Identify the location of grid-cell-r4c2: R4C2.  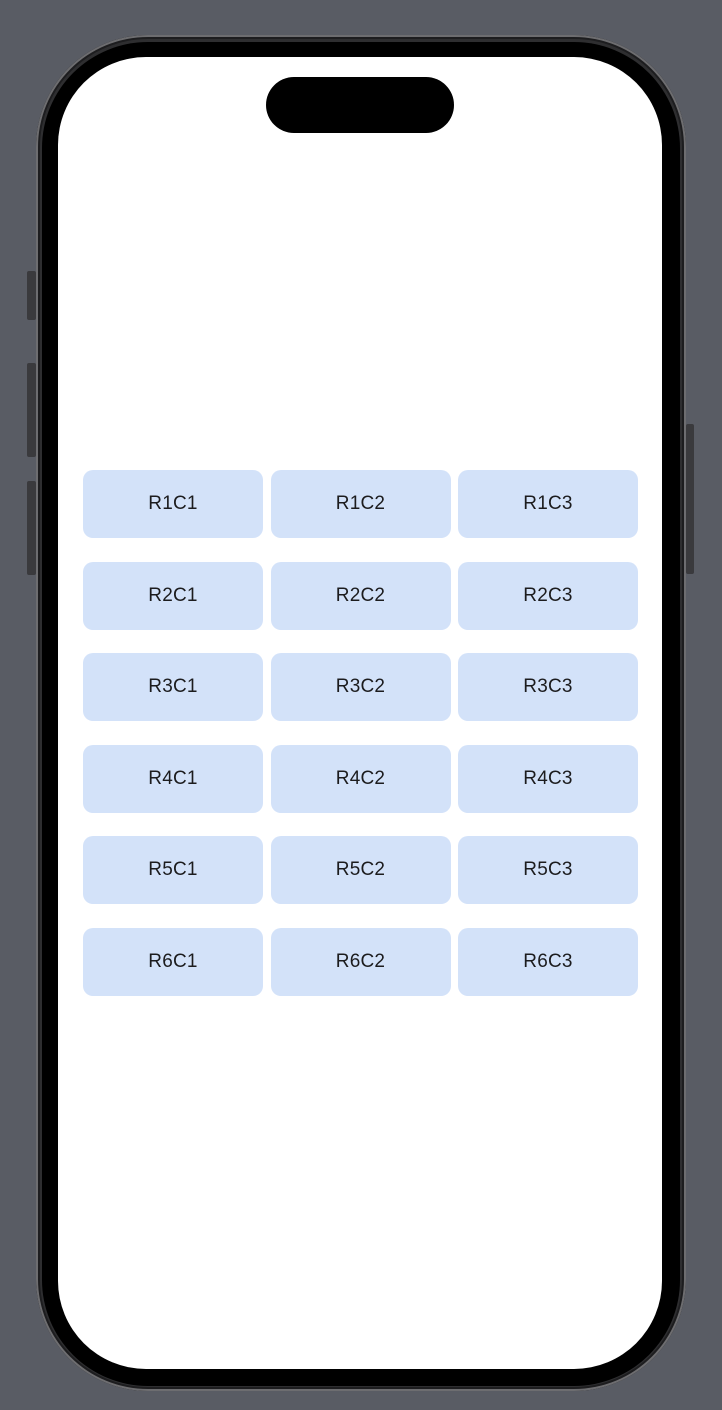
(360, 778).